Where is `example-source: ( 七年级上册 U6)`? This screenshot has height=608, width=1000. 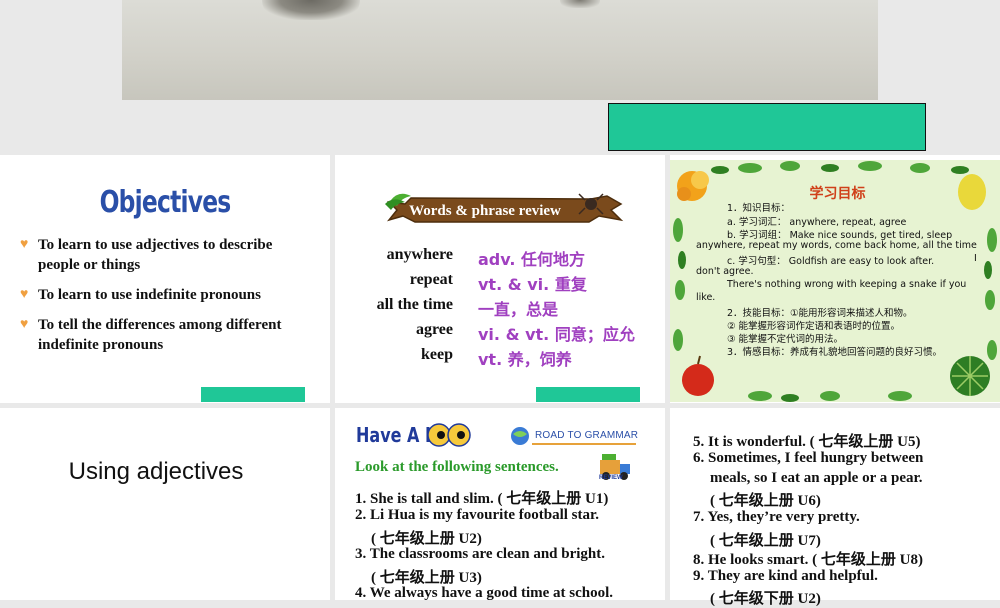 example-source: ( 七年级上册 U6) is located at coordinates (765, 501).